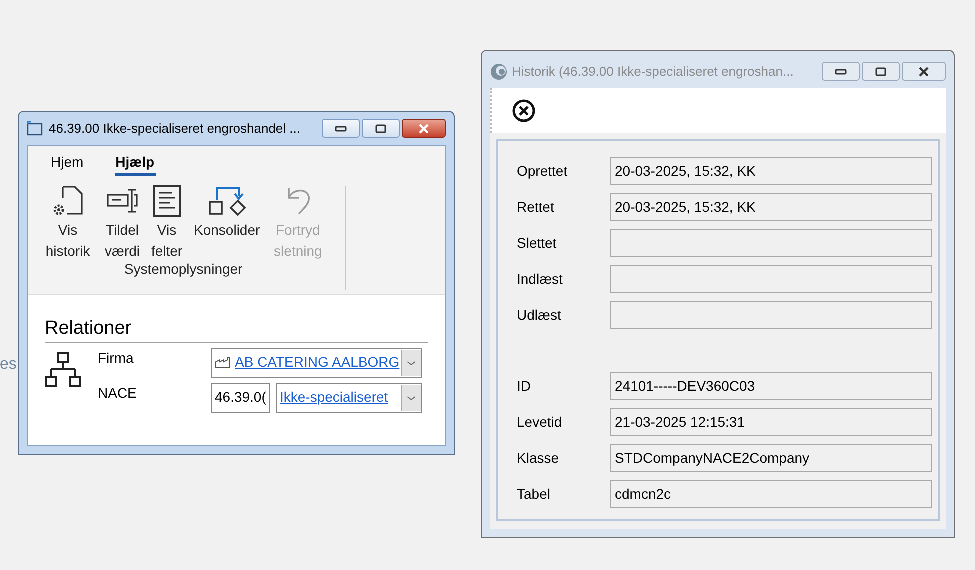  Describe the element at coordinates (223, 362) in the screenshot. I see `factory-icon` at that location.